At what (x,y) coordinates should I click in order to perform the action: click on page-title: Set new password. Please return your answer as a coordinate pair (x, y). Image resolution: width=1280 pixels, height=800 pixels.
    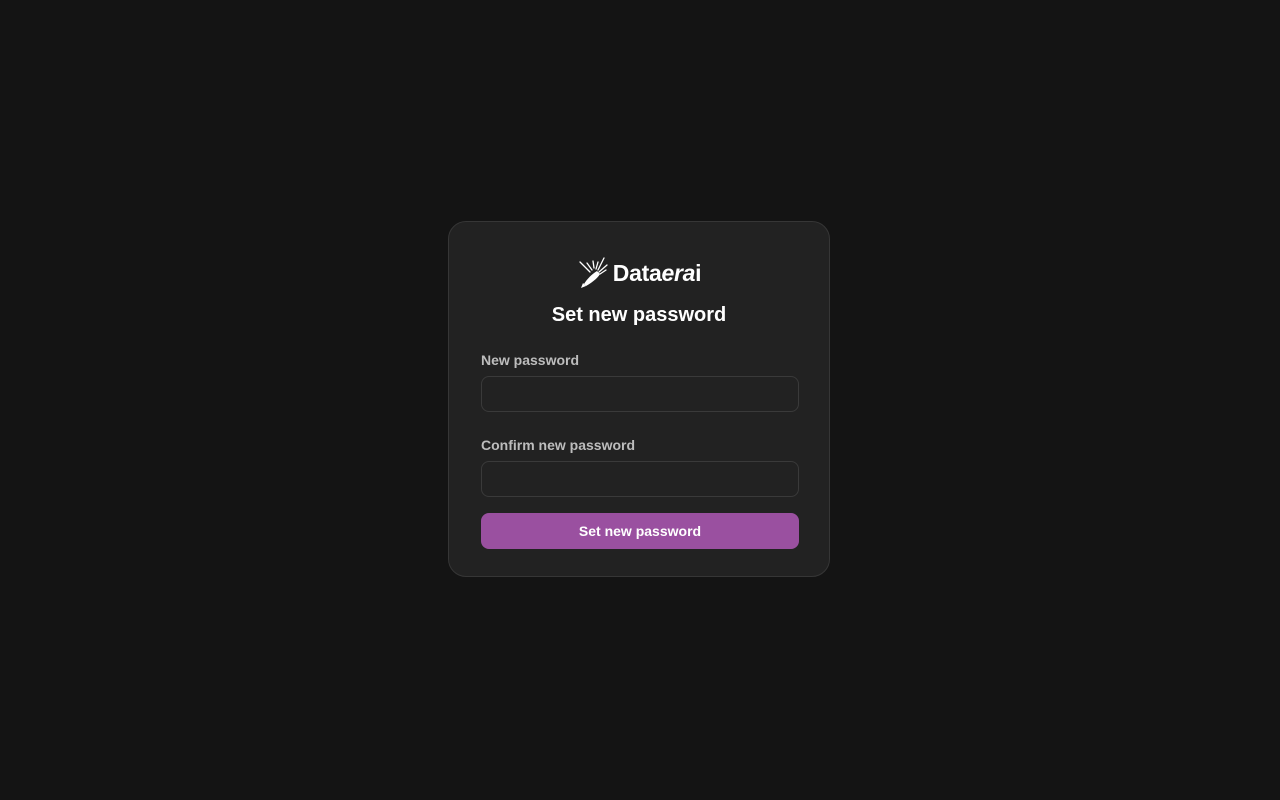
    Looking at the image, I should click on (639, 315).